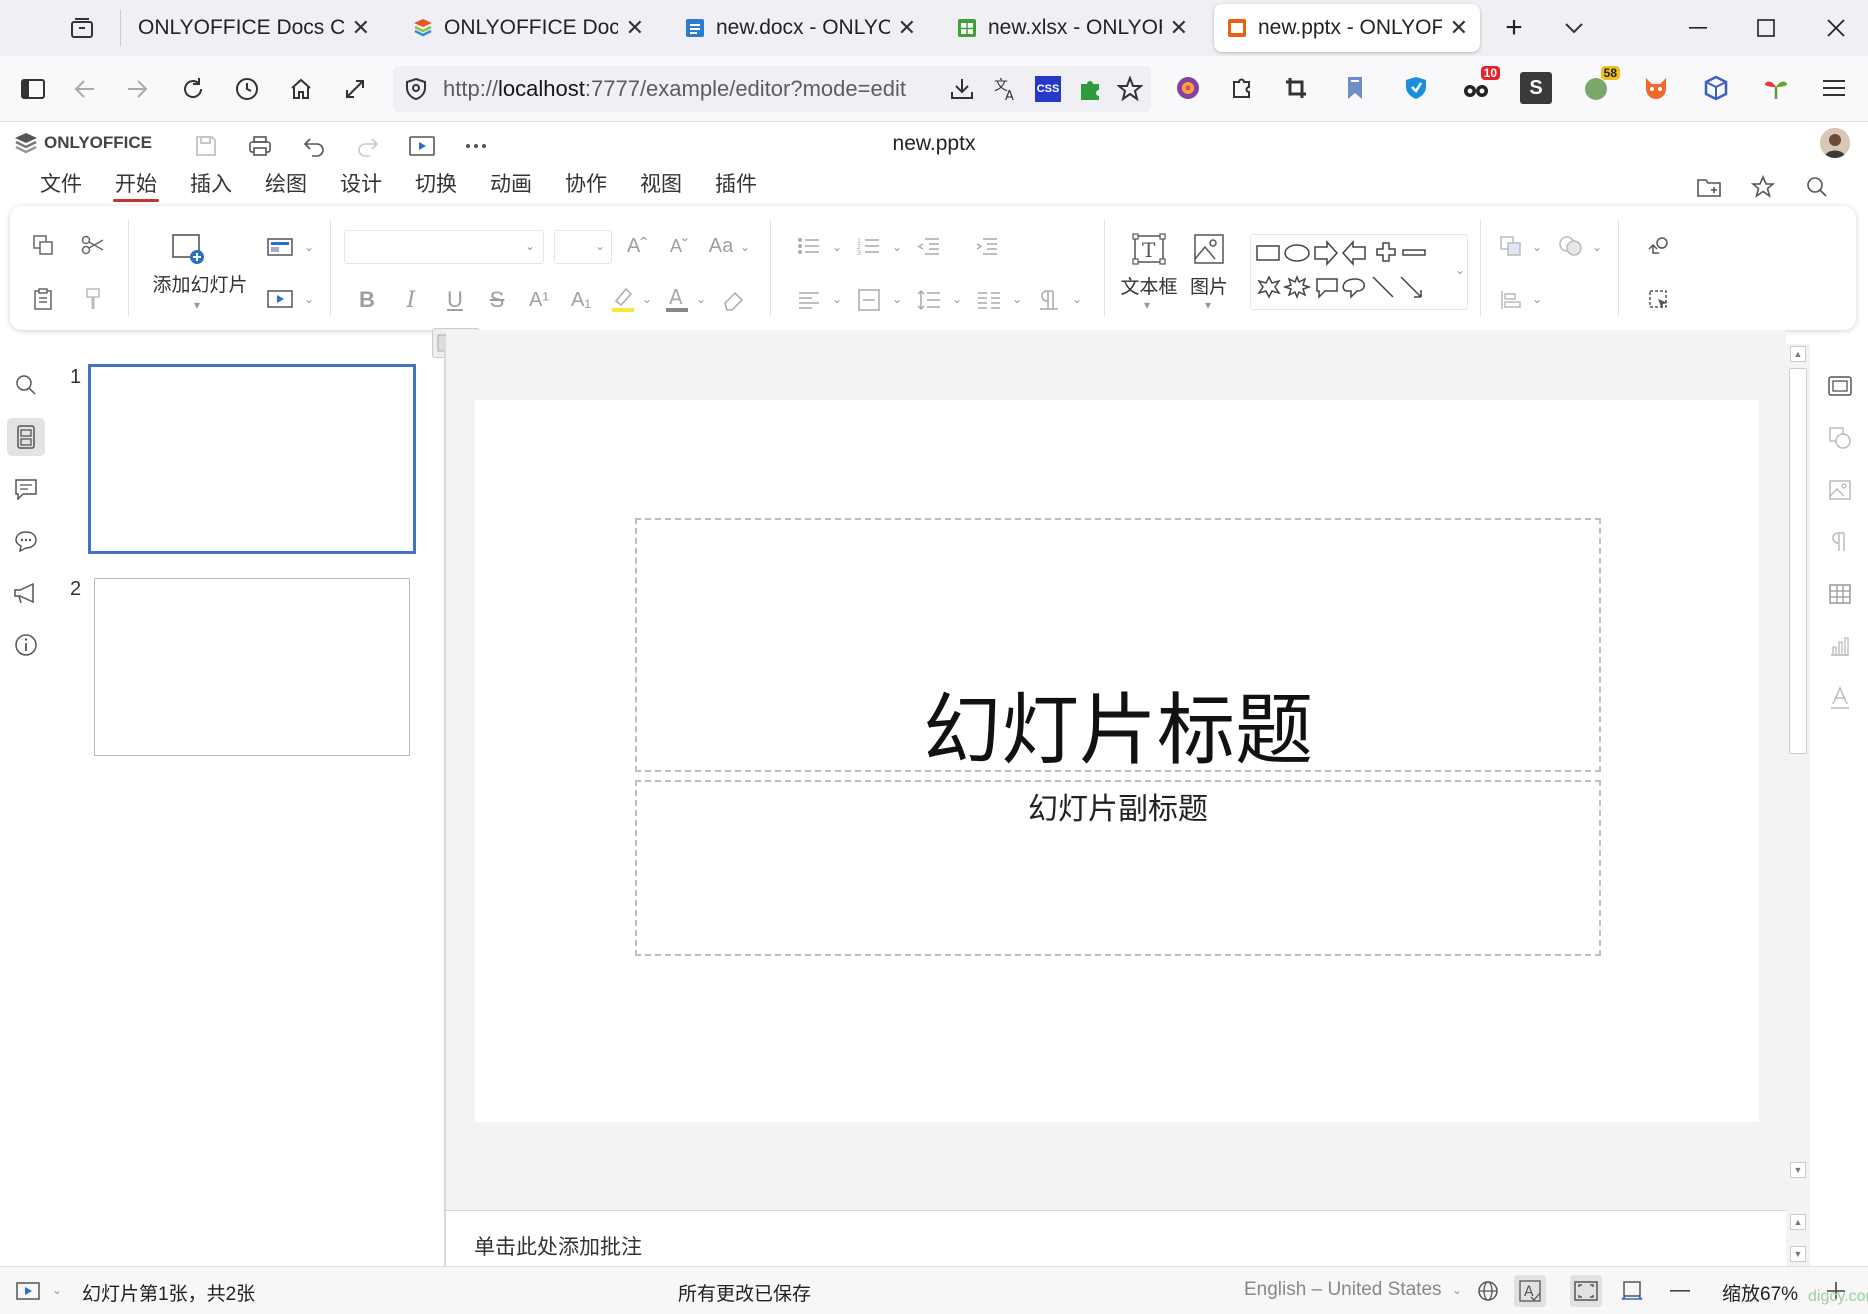 This screenshot has height=1314, width=1868. What do you see at coordinates (929, 246) in the screenshot?
I see `decrease-indent-button` at bounding box center [929, 246].